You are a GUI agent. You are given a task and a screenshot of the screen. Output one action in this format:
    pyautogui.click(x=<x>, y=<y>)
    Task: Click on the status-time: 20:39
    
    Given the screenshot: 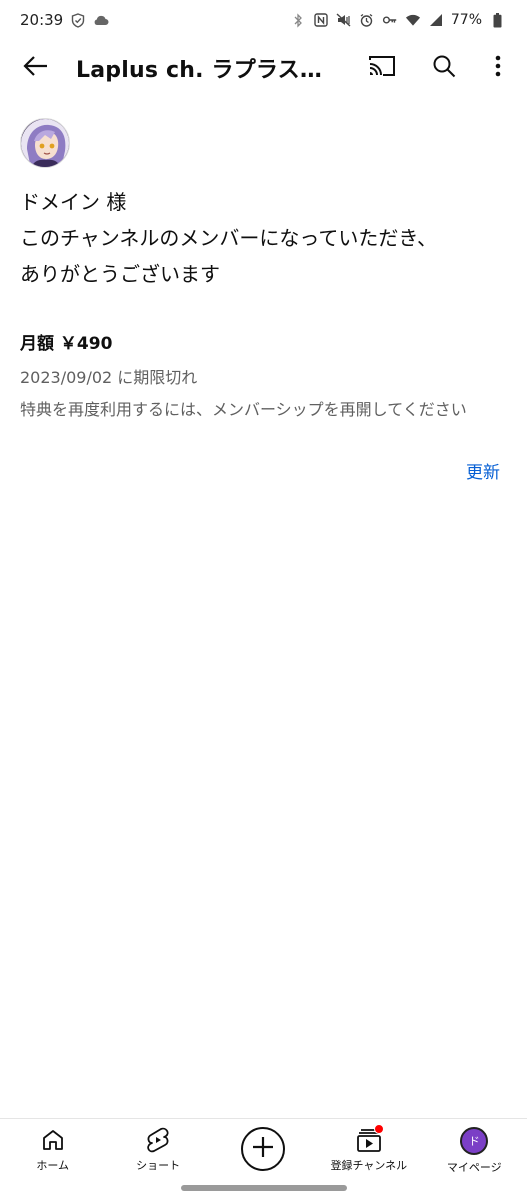 What is the action you would take?
    pyautogui.click(x=42, y=20)
    